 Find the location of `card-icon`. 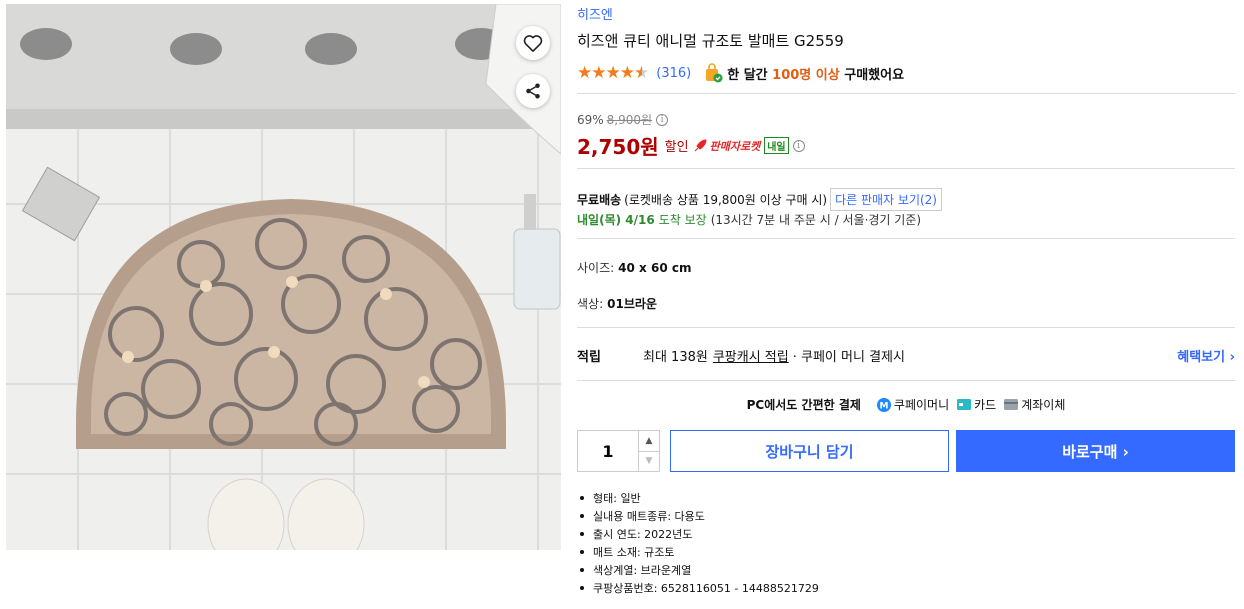

card-icon is located at coordinates (964, 404).